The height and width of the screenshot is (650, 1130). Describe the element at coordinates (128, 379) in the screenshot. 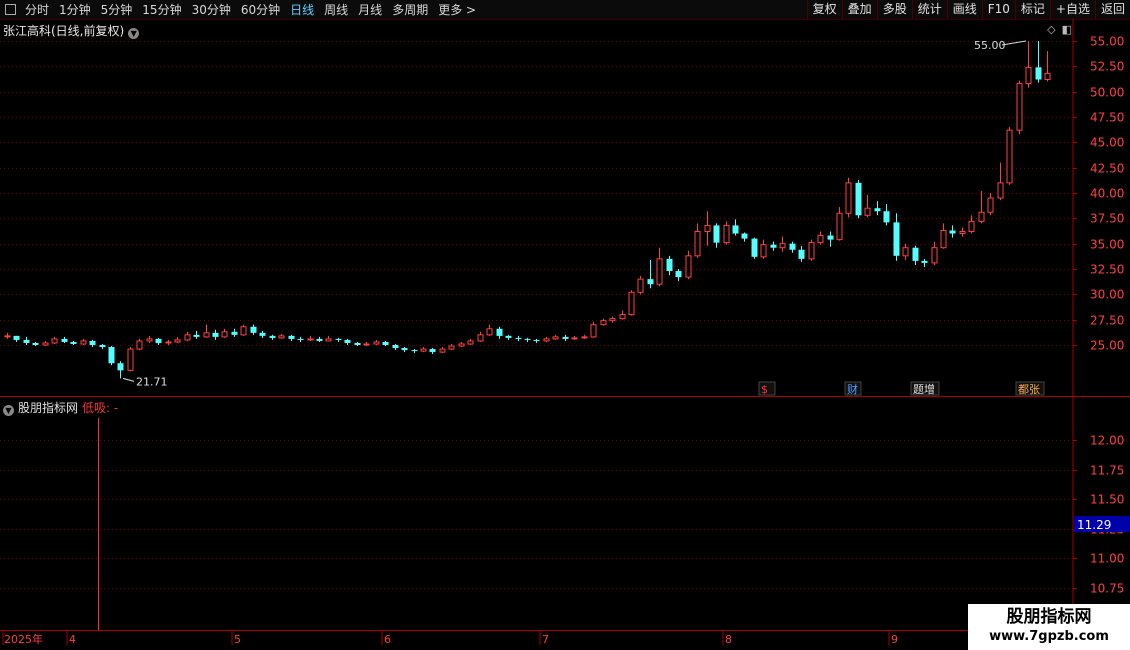

I see `low-annotation-arrow` at that location.